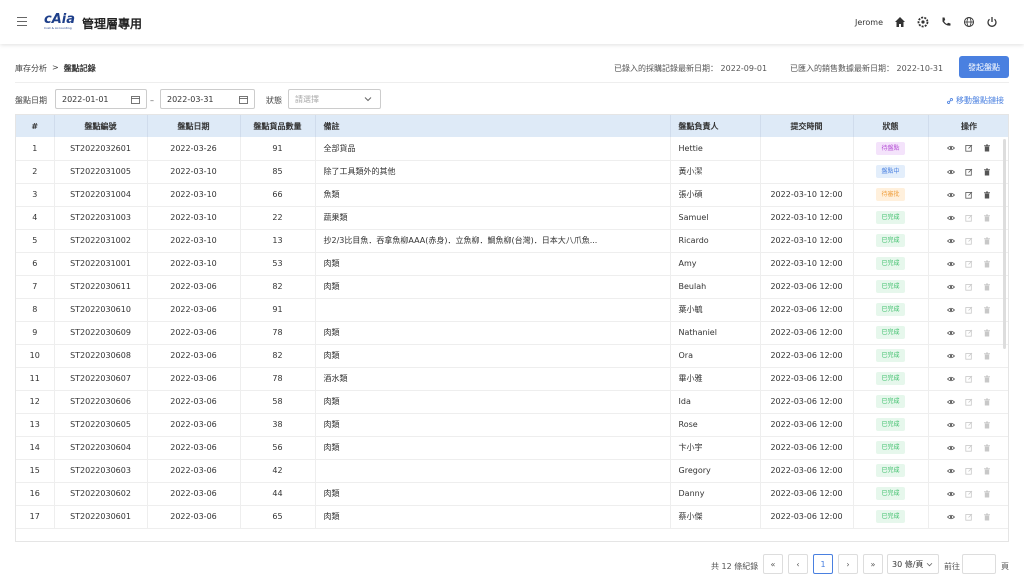  Describe the element at coordinates (715, 333) in the screenshot. I see `owner: Nathaniel` at that location.